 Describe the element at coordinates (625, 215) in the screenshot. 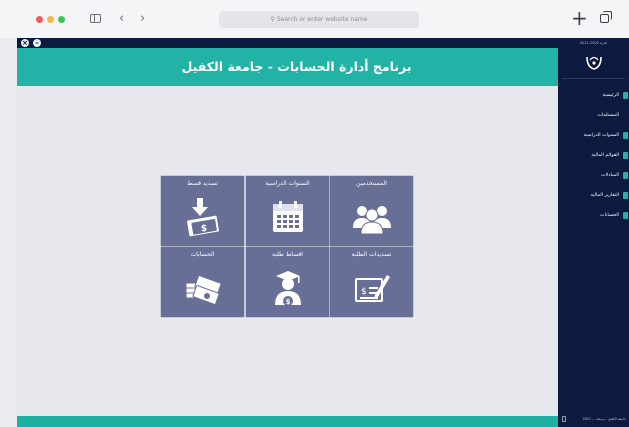

I see `accounts-icon` at that location.